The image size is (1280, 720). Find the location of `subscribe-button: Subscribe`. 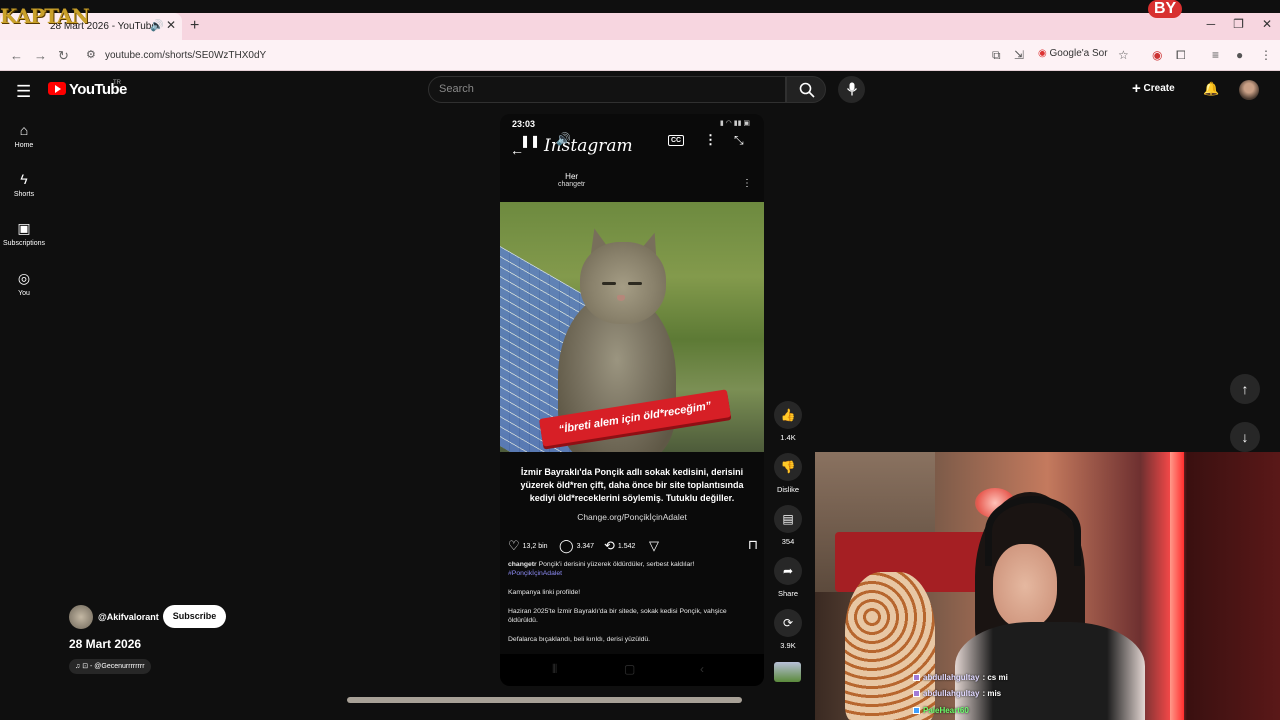

subscribe-button: Subscribe is located at coordinates (194, 616).